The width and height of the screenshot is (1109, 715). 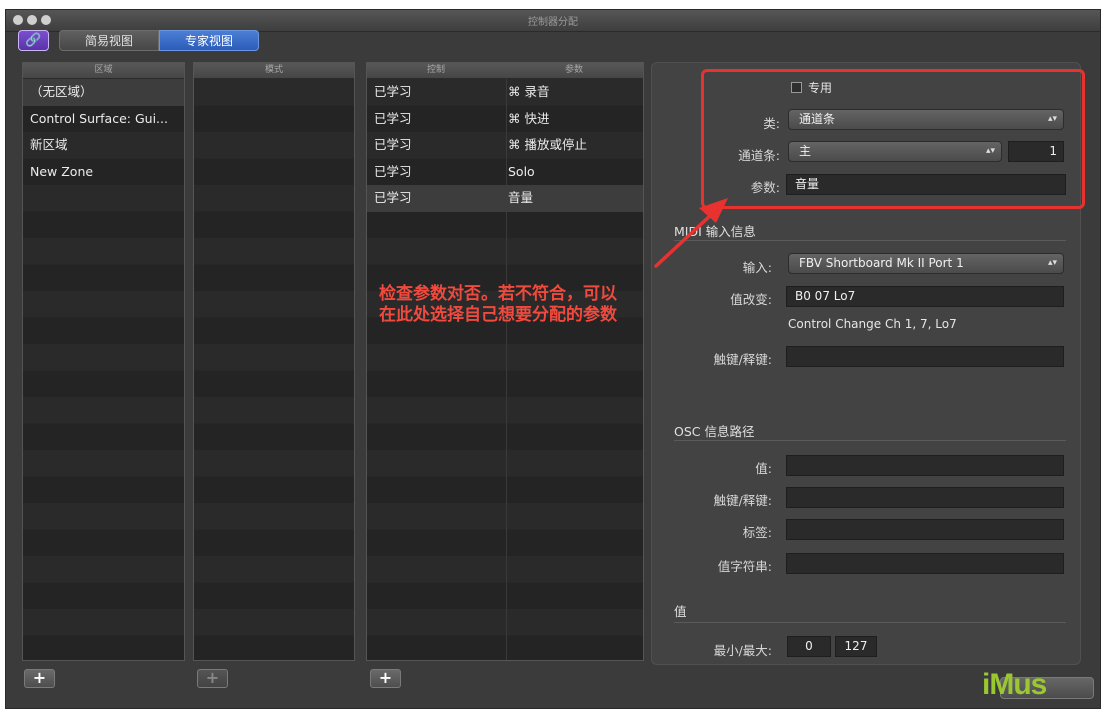 What do you see at coordinates (691, 233) in the screenshot?
I see `annotation-arrow` at bounding box center [691, 233].